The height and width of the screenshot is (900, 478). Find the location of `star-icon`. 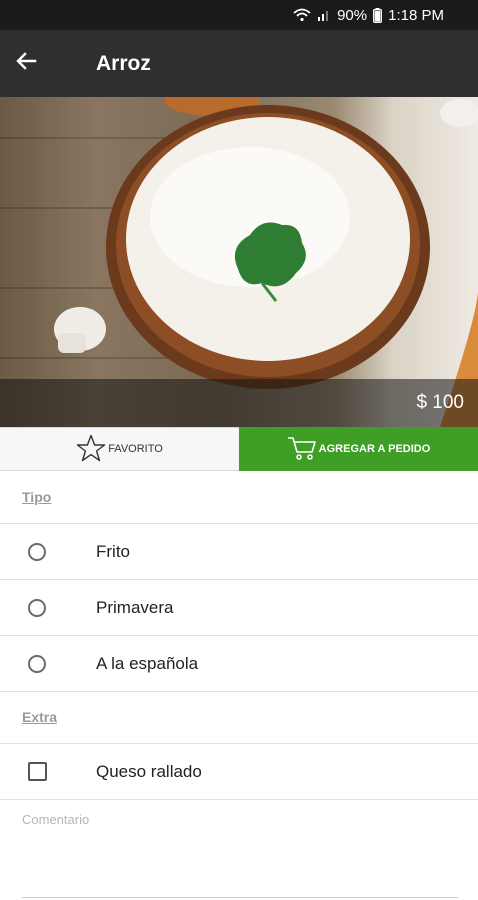

star-icon is located at coordinates (91, 449).